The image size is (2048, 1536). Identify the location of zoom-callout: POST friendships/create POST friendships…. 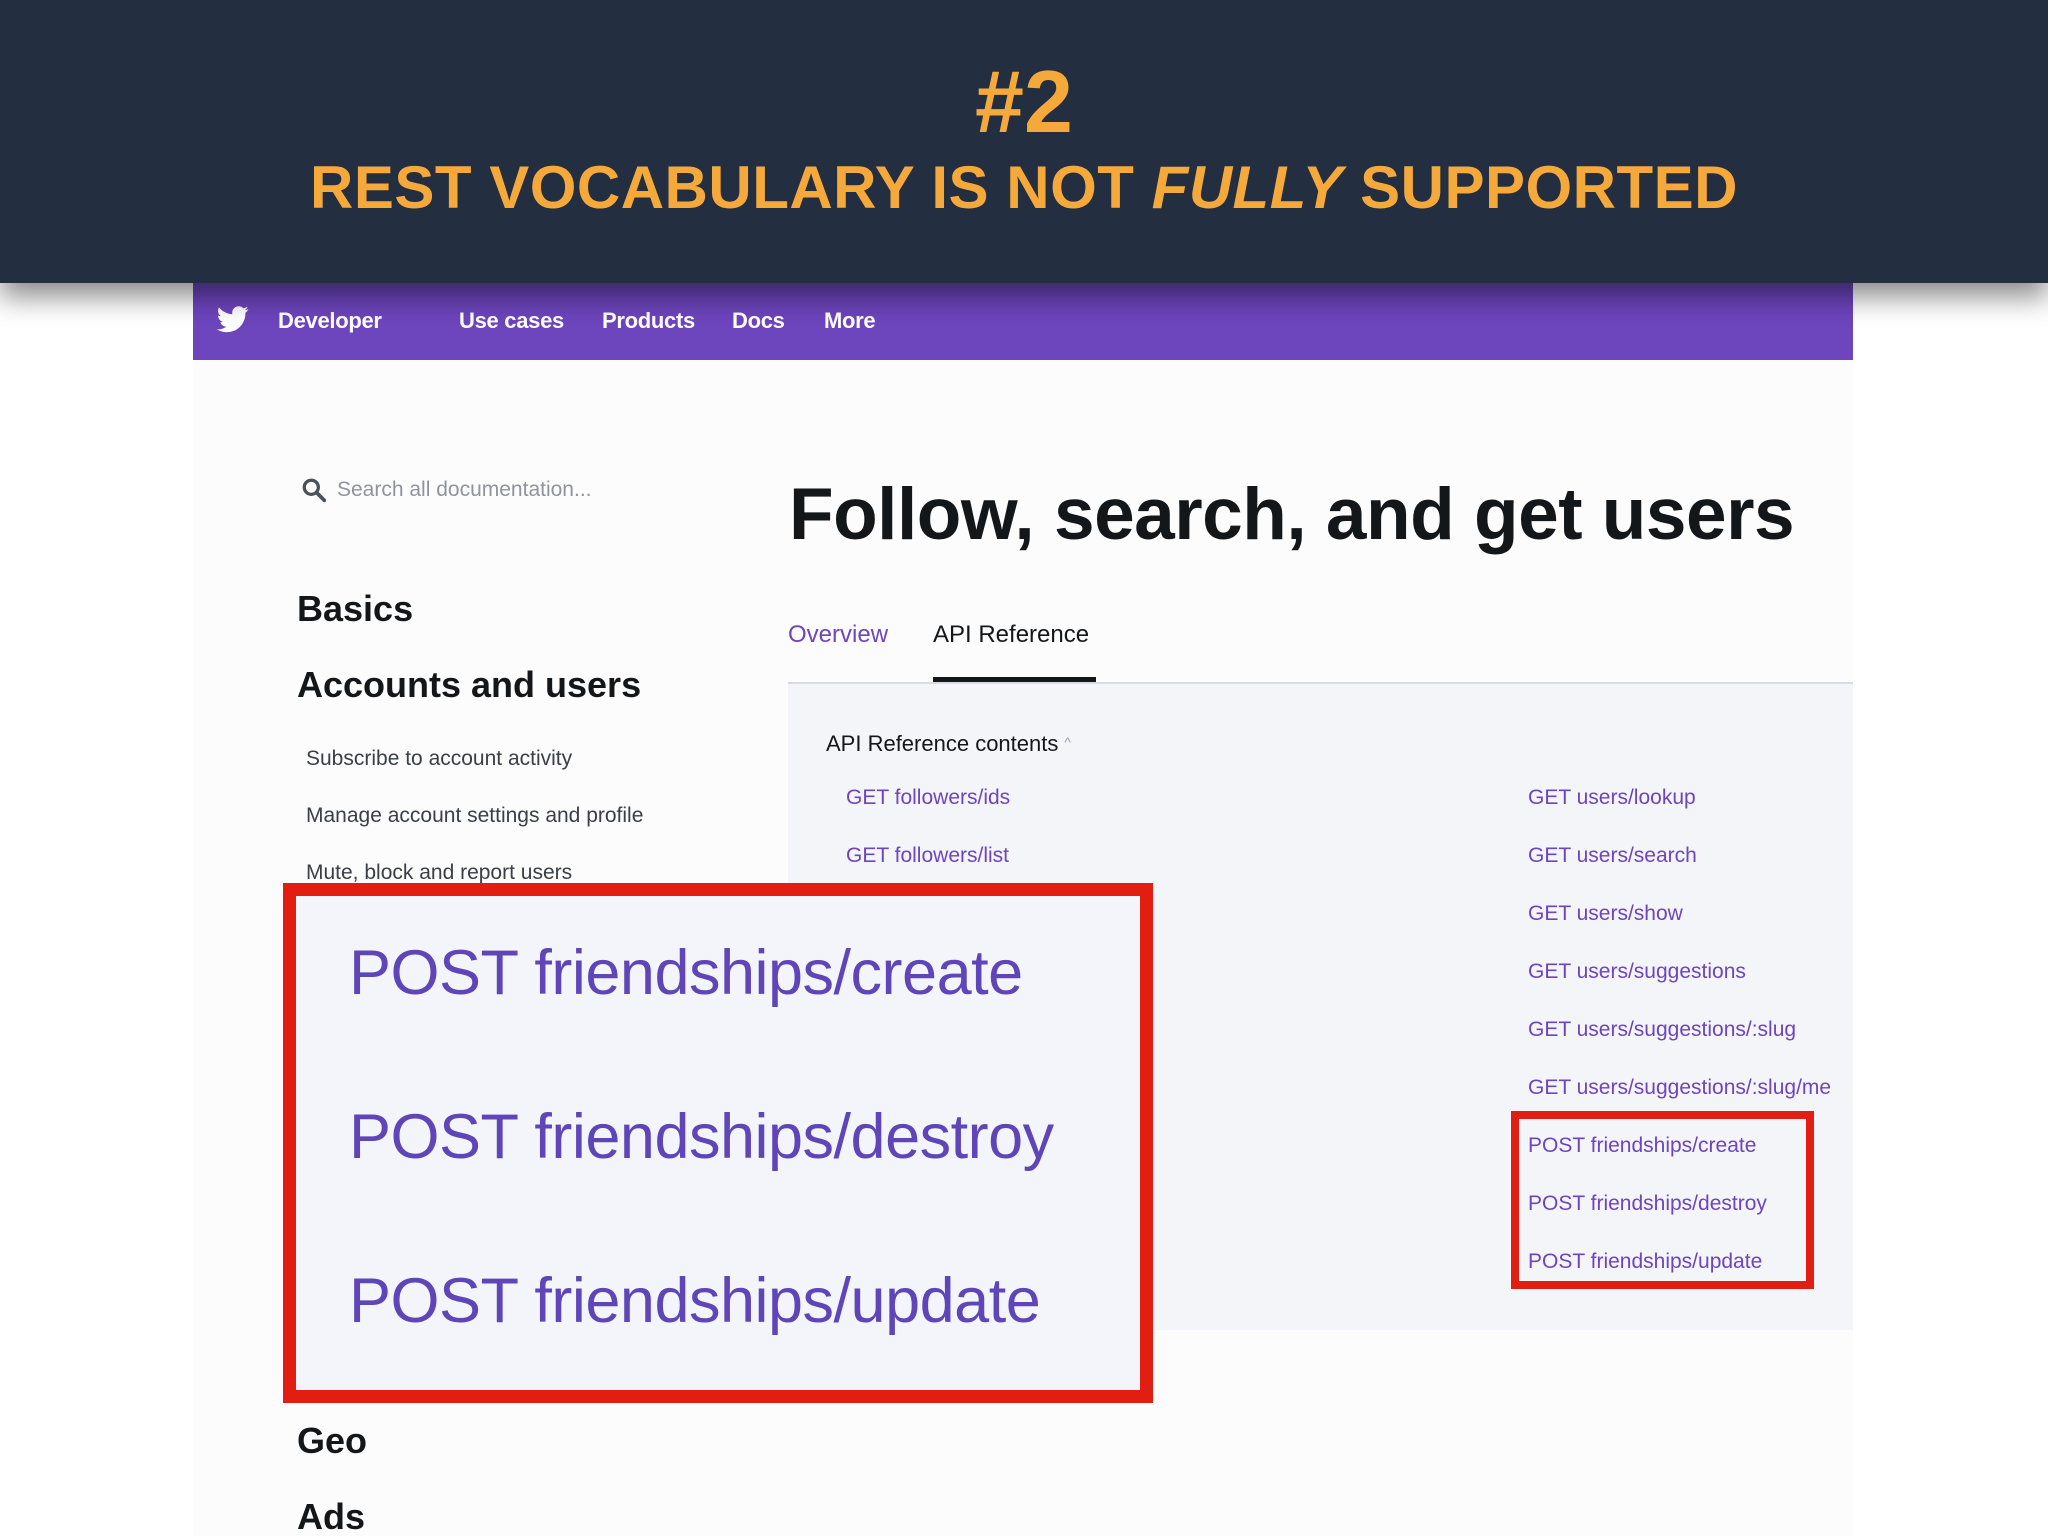
(718, 1143).